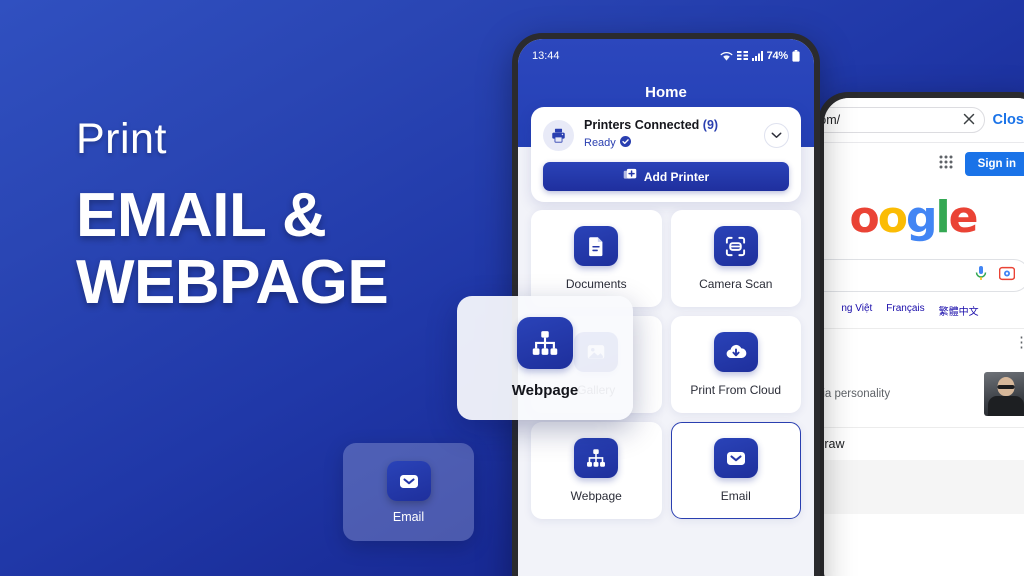  What do you see at coordinates (596, 246) in the screenshot?
I see `document-icon` at bounding box center [596, 246].